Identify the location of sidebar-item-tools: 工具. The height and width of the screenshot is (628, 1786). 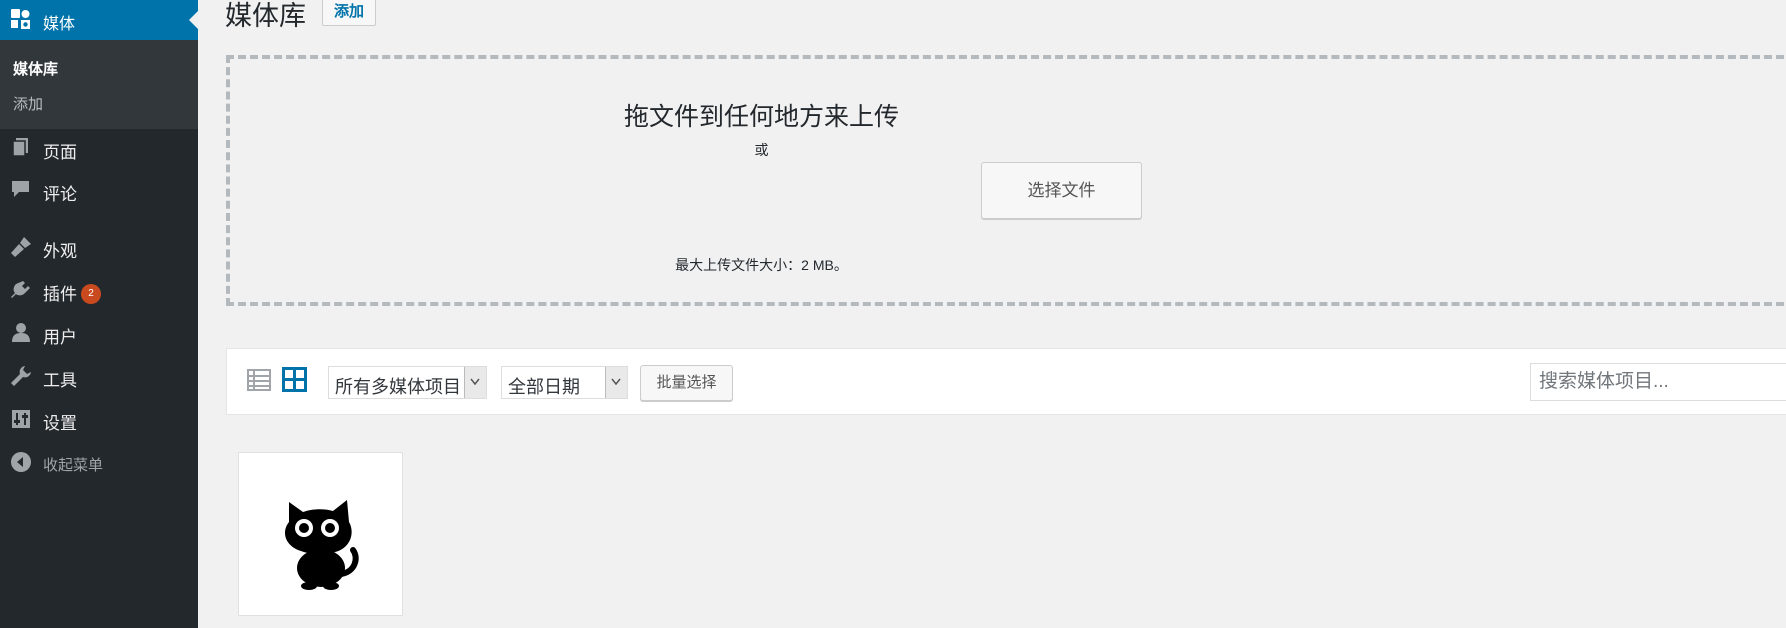
(99, 377).